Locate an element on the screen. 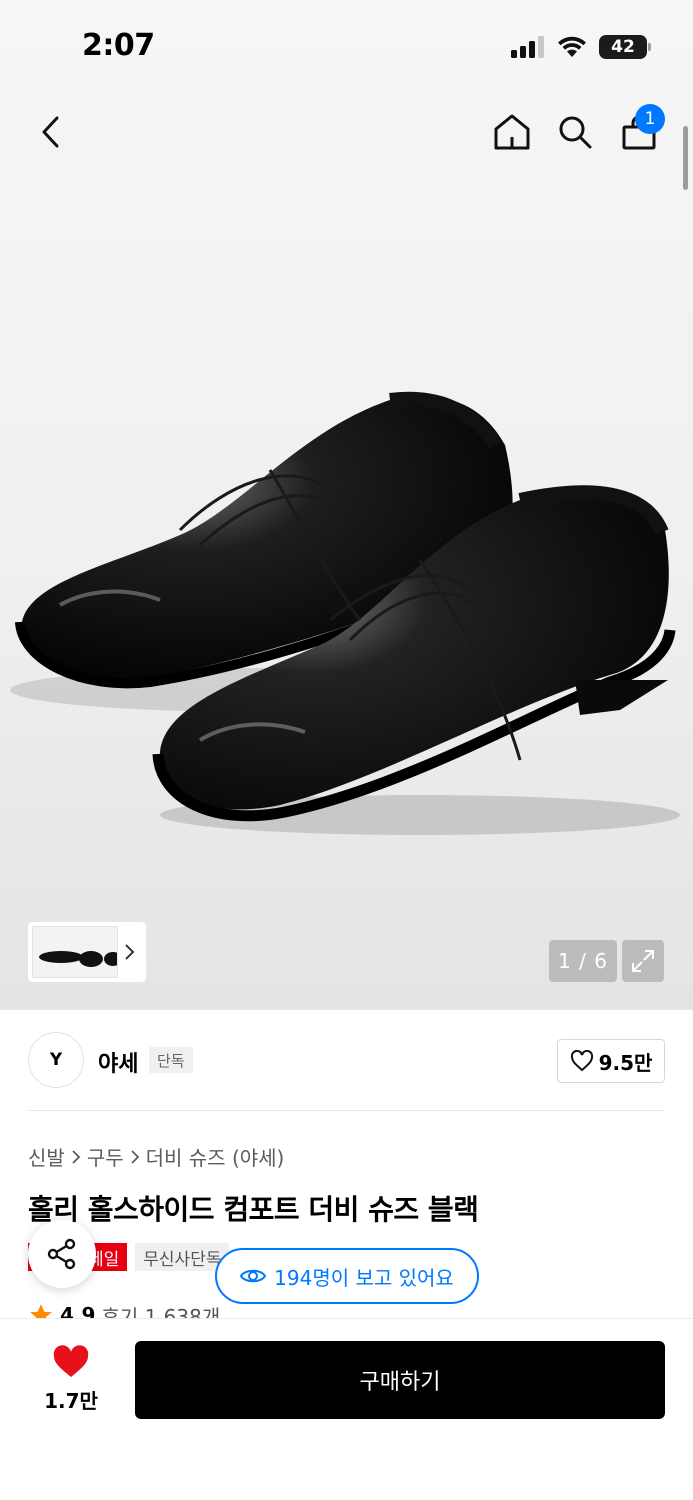 Image resolution: width=693 pixels, height=1500 pixels. image-counter: 1 / 6 is located at coordinates (583, 961).